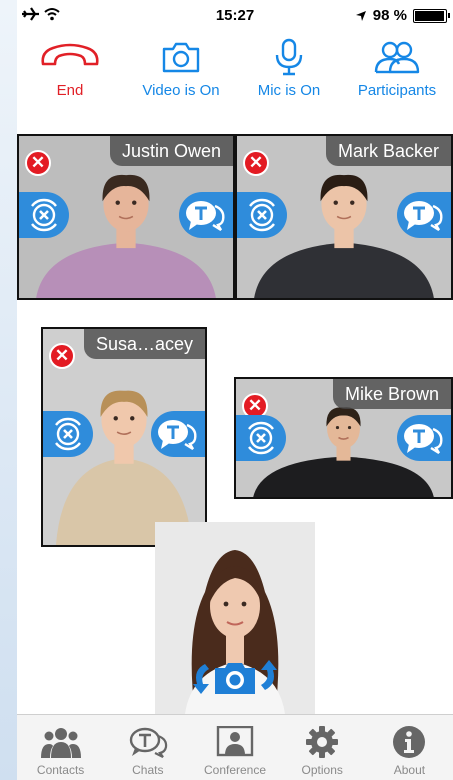  I want to click on tab-bar: Contacts Chats Conference Options About, so click(235, 747).